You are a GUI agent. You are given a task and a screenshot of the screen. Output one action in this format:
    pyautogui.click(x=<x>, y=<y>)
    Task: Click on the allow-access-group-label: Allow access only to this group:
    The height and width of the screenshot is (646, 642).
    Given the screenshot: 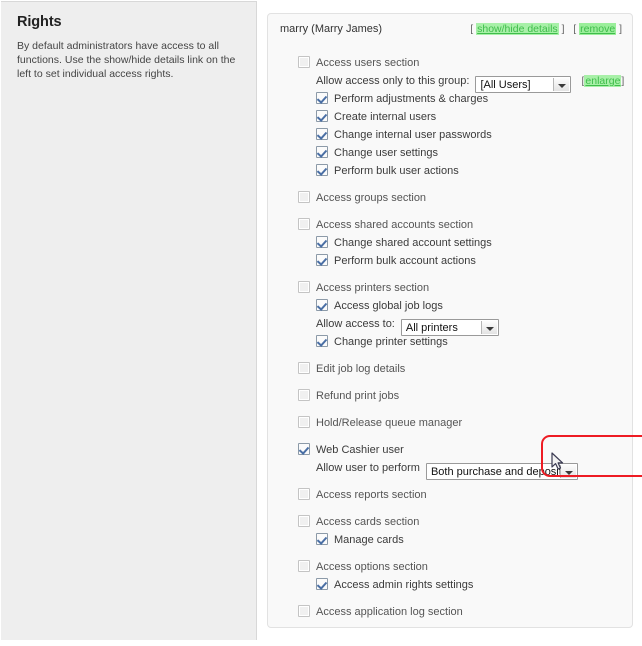 What is the action you would take?
    pyautogui.click(x=393, y=81)
    